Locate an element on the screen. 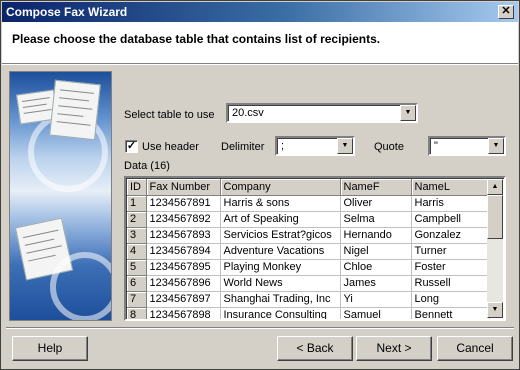 The height and width of the screenshot is (370, 520). fax-number-cell: 1234567897 is located at coordinates (183, 299).